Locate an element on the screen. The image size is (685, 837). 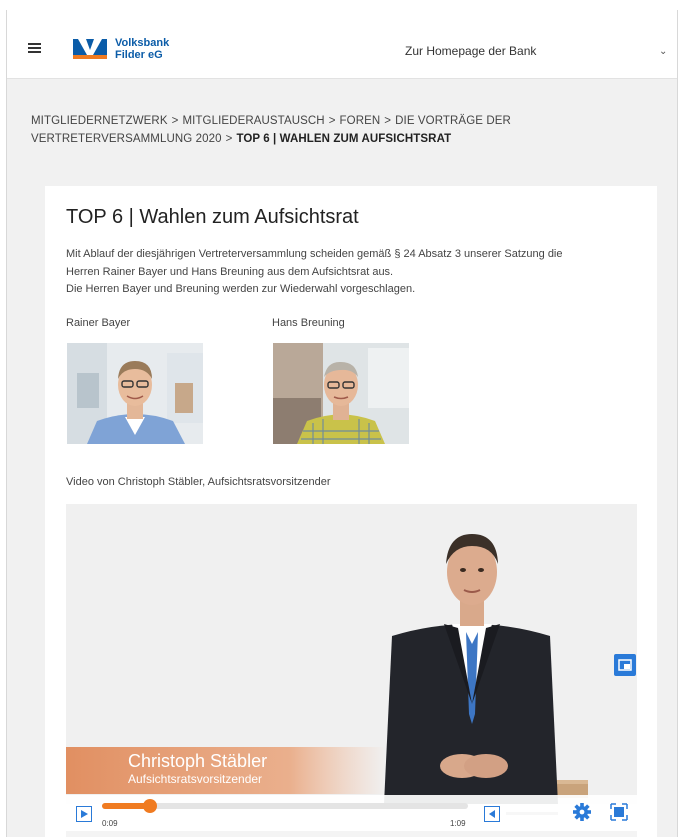
menu-icon is located at coordinates (34, 48).